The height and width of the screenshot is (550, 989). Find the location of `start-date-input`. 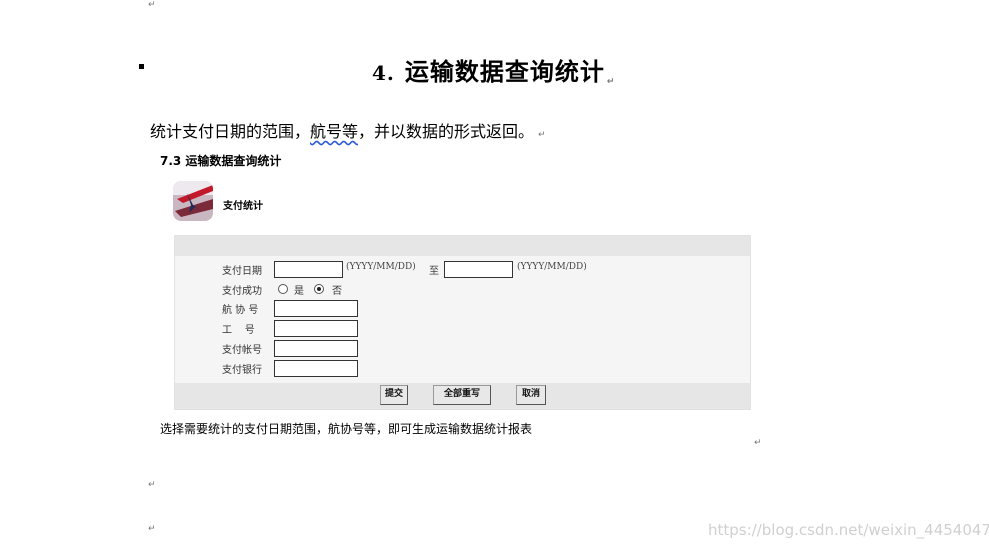

start-date-input is located at coordinates (308, 269).